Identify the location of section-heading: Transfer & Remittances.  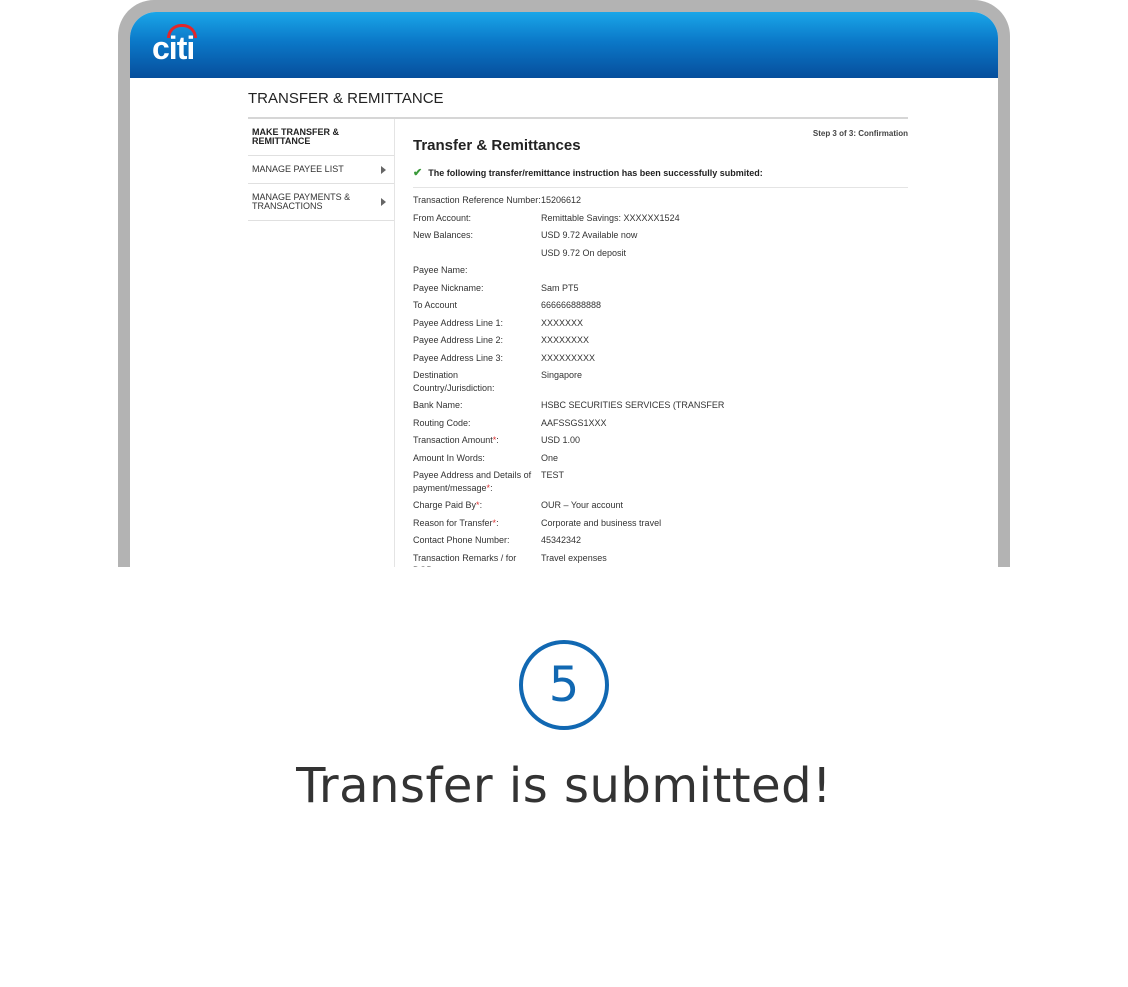
(497, 145).